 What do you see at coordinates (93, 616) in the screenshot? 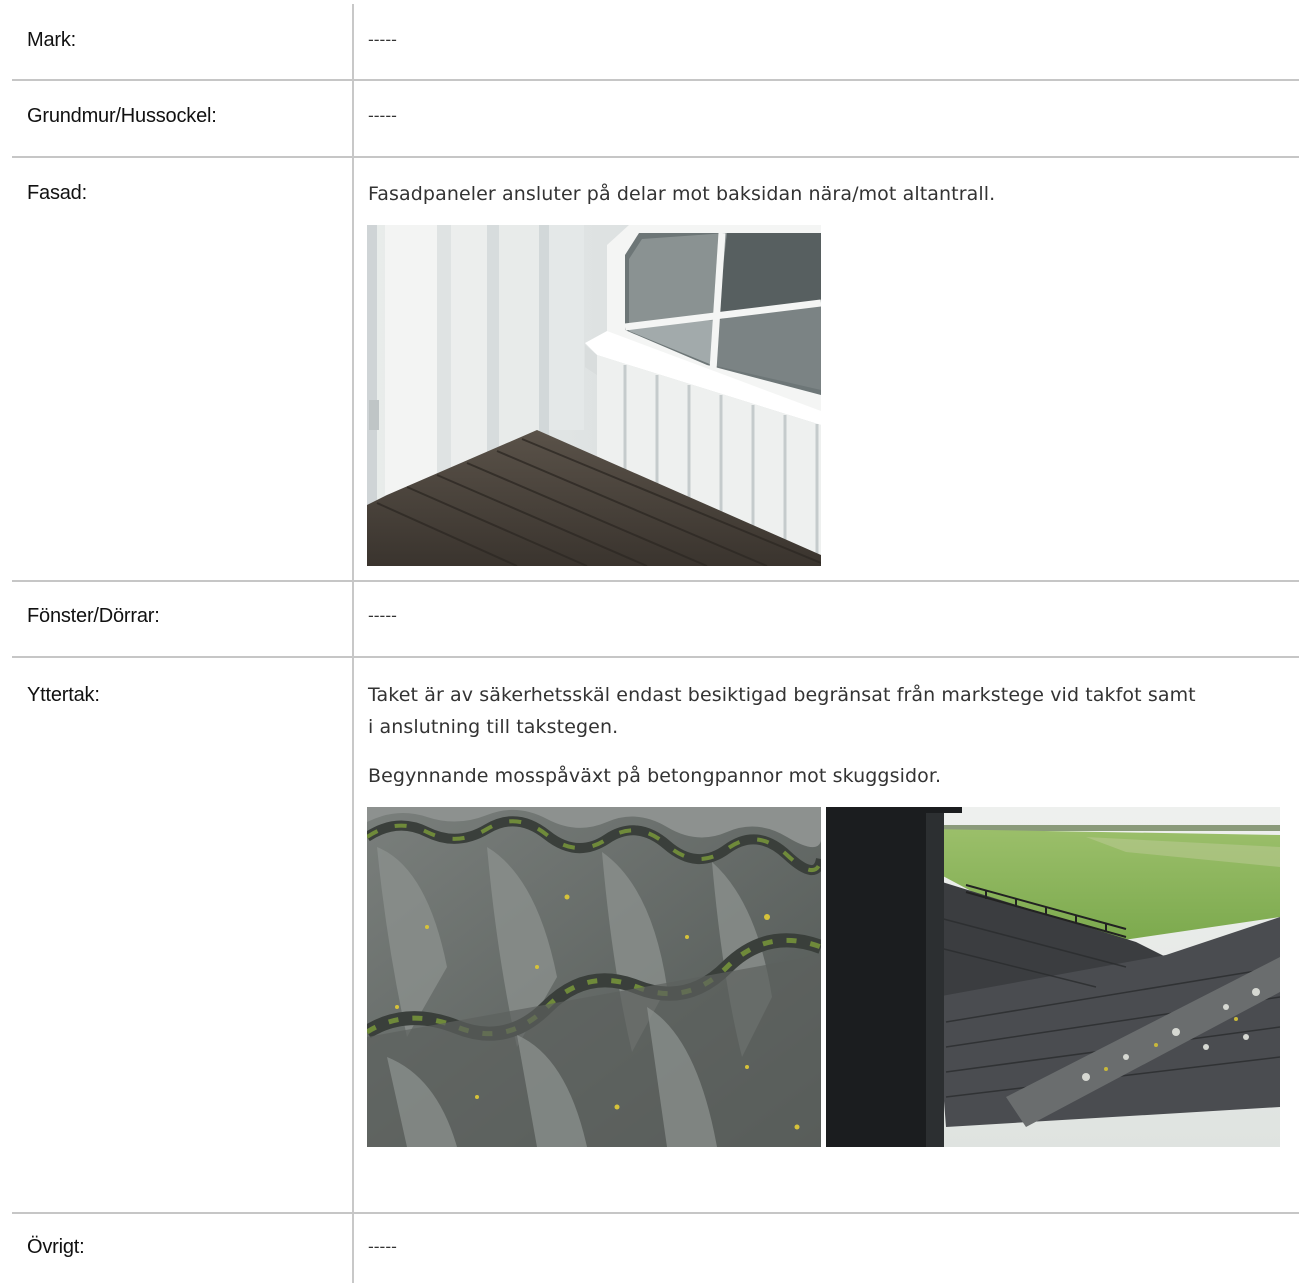
I see `row-label-fonster: Fönster/Dörrar:` at bounding box center [93, 616].